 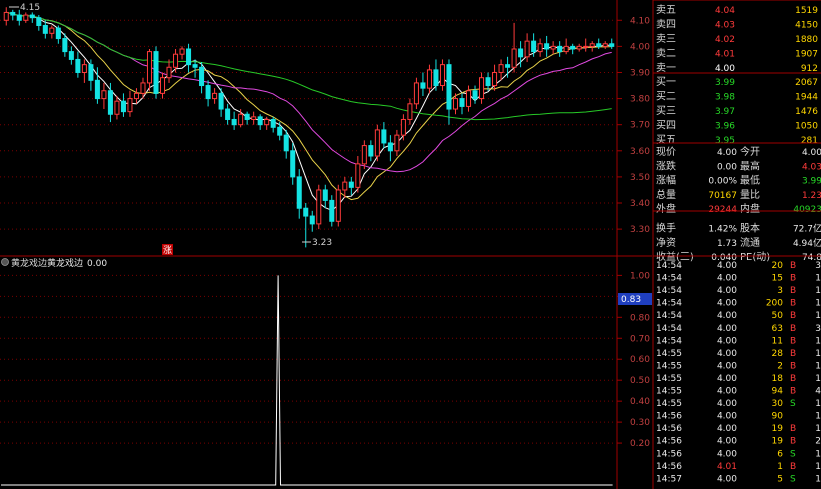 What do you see at coordinates (669, 329) in the screenshot?
I see `trade-time: 14:54` at bounding box center [669, 329].